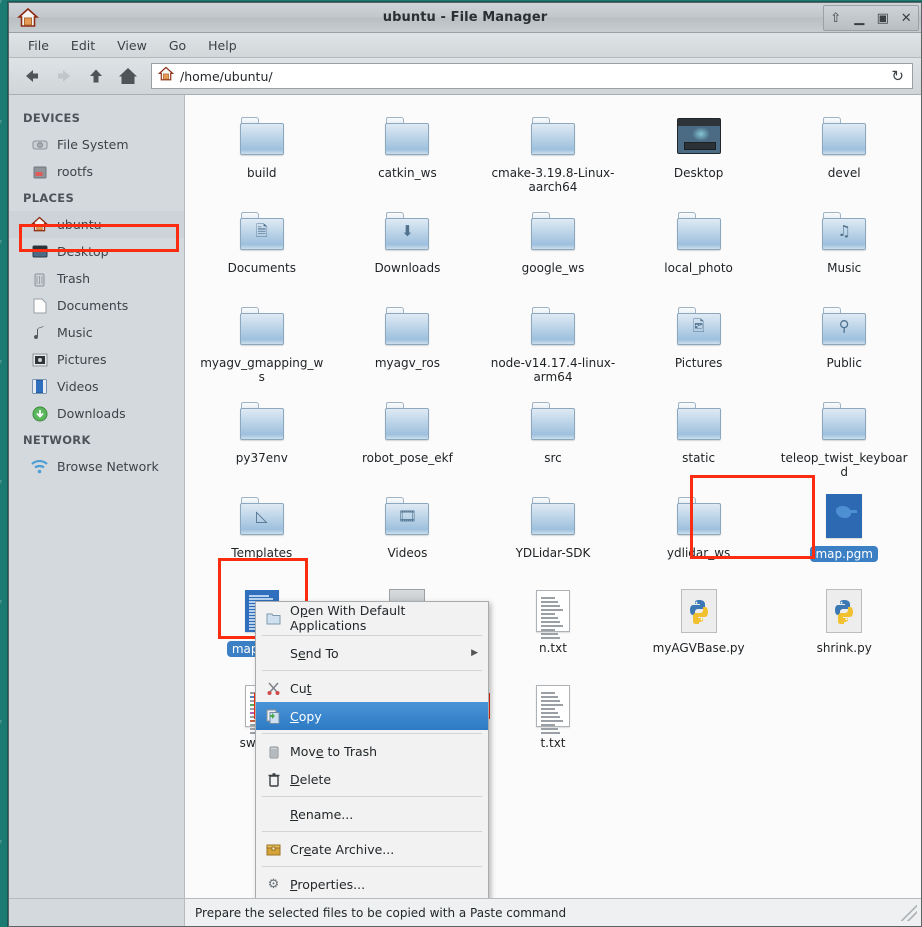  What do you see at coordinates (262, 150) in the screenshot?
I see `file-item: build` at bounding box center [262, 150].